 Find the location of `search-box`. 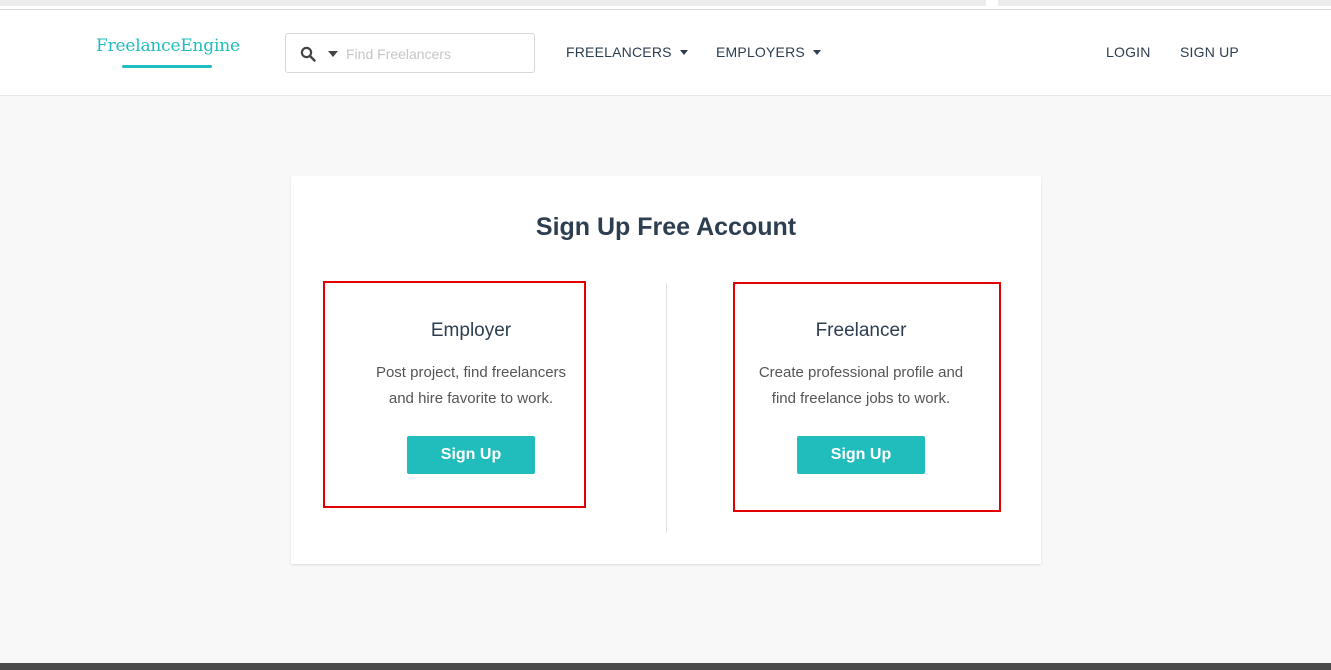

search-box is located at coordinates (410, 53).